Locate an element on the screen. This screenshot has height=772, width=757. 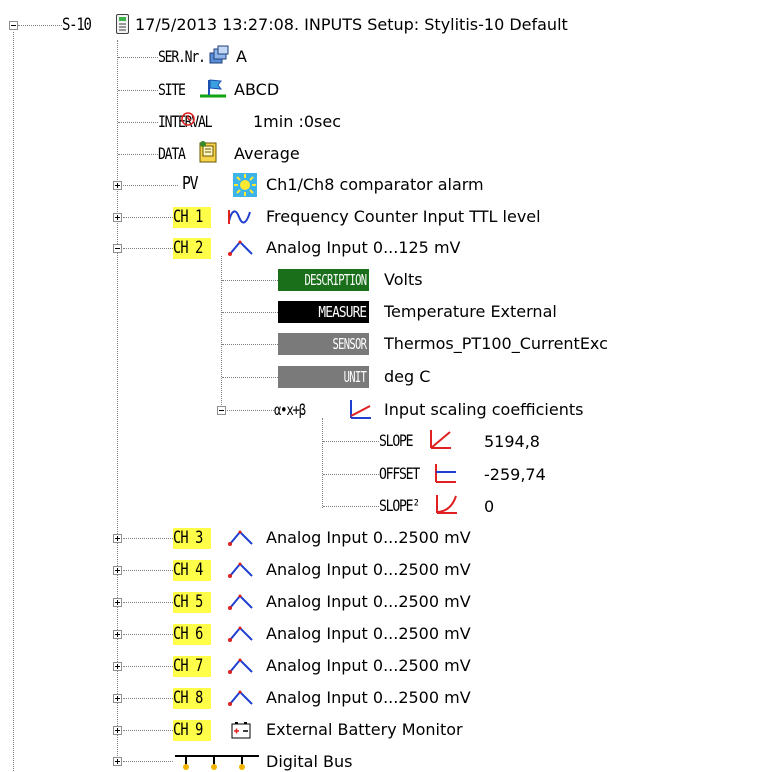
interval-value: 1min :0sec is located at coordinates (297, 121).